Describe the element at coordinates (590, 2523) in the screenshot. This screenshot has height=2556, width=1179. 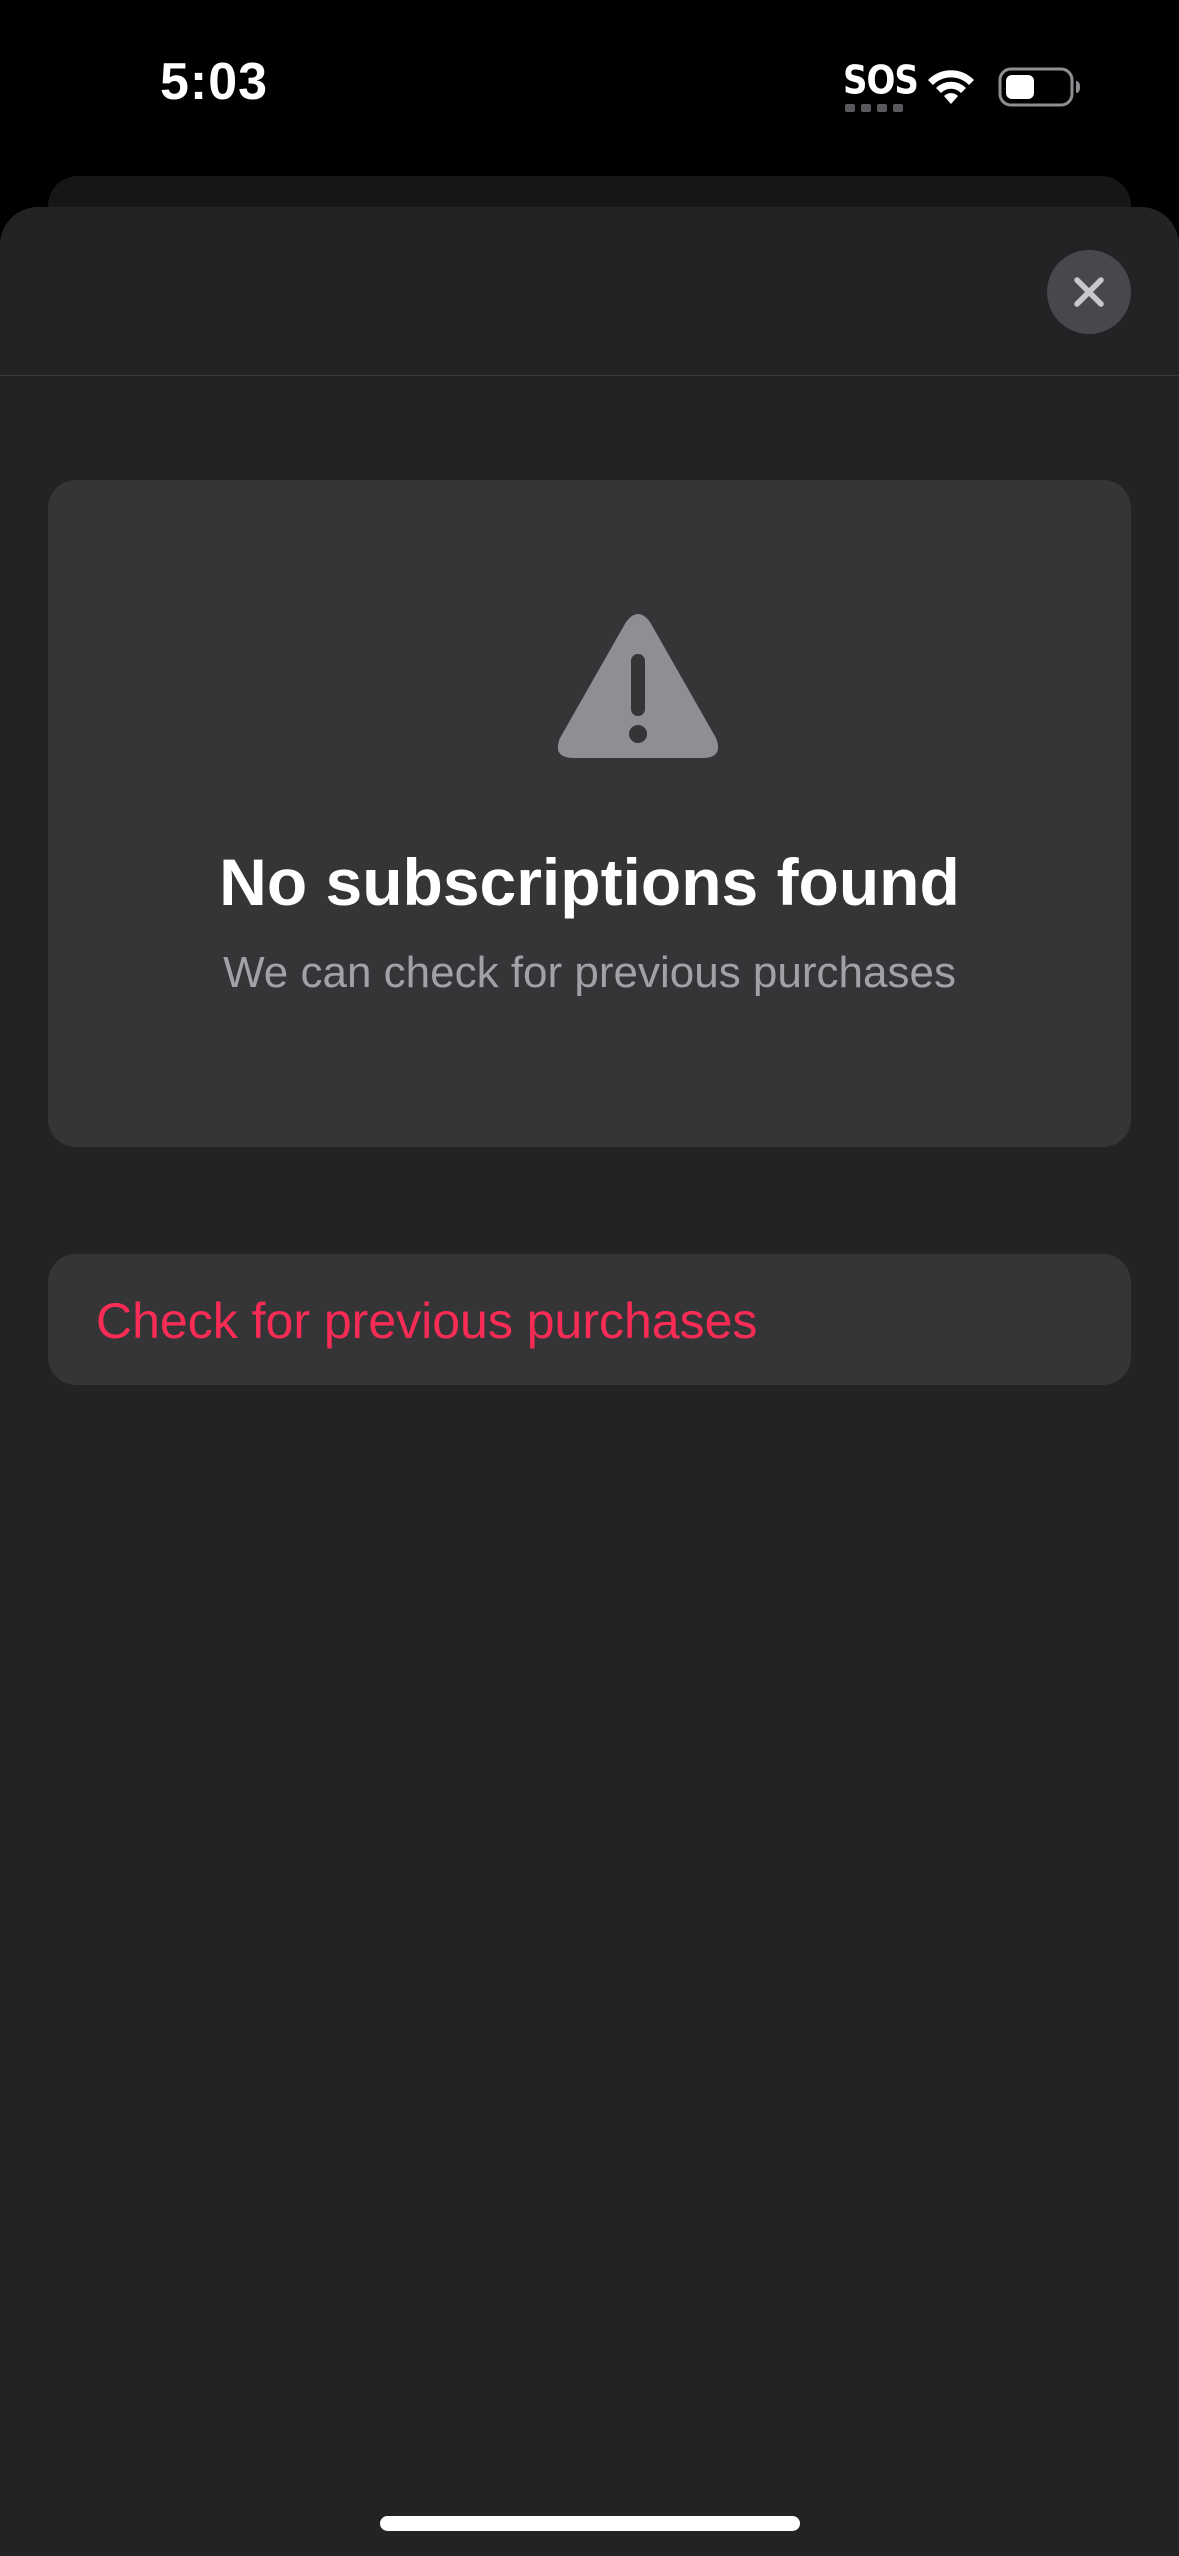
I see `home-indicator` at that location.